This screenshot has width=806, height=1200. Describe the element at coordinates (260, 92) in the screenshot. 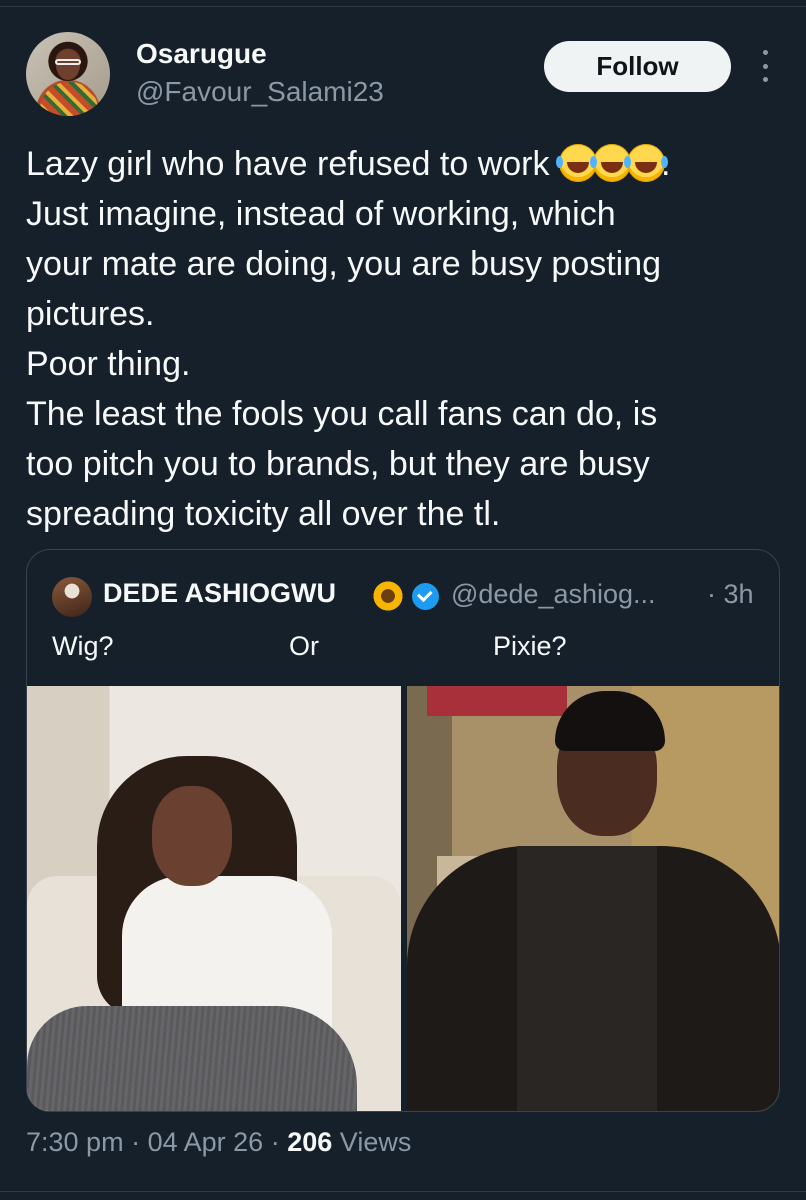

I see `author-handle: @Favour_Salami23` at that location.